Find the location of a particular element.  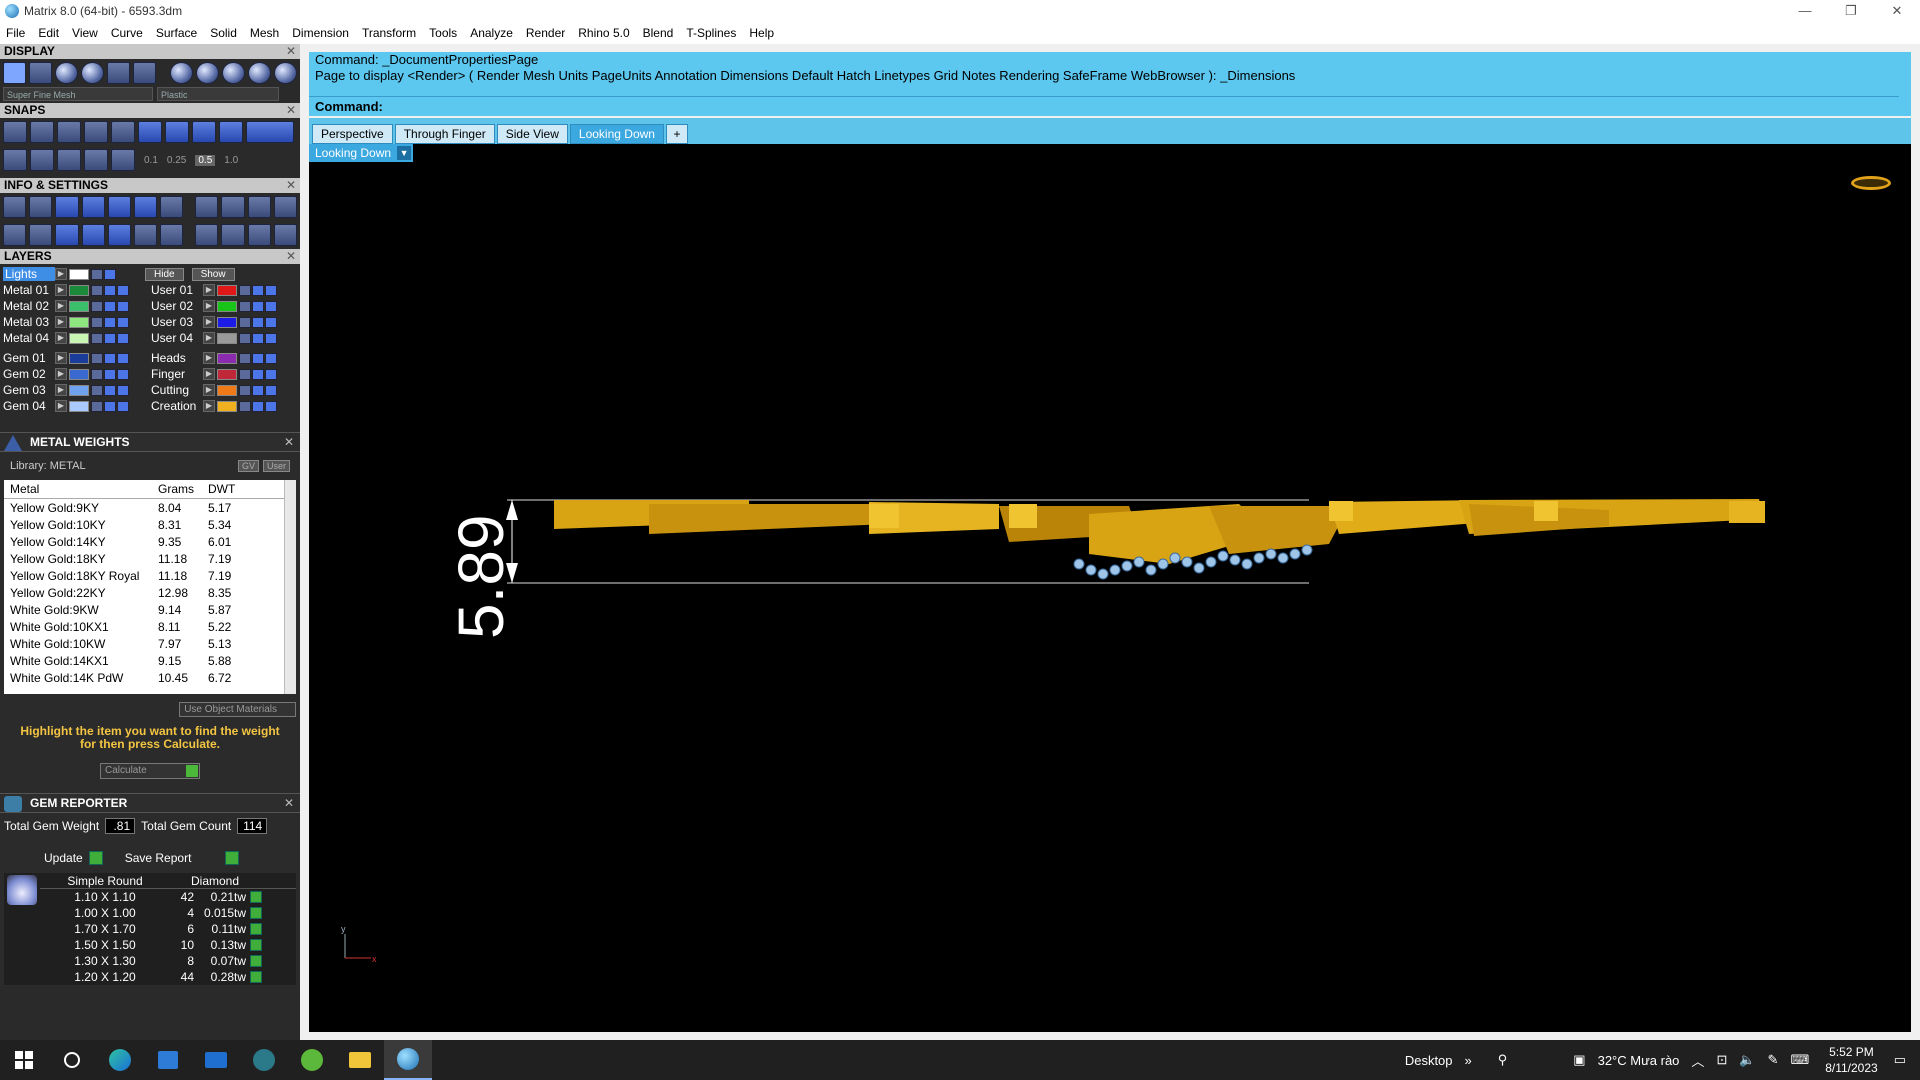

tab-looking-down: Looking Down is located at coordinates (616, 134).